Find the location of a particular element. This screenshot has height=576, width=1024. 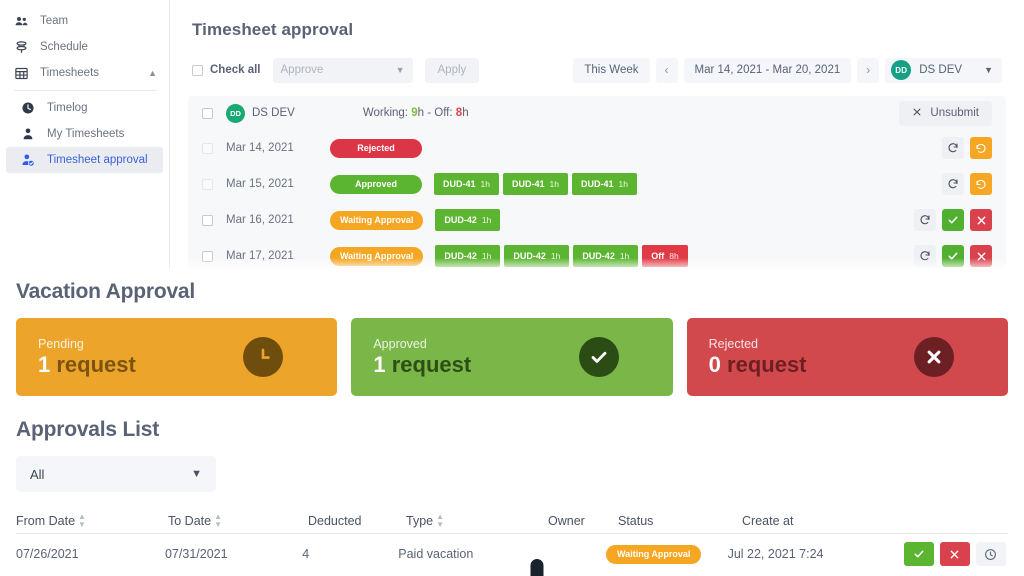

next-week-button: › is located at coordinates (868, 70).